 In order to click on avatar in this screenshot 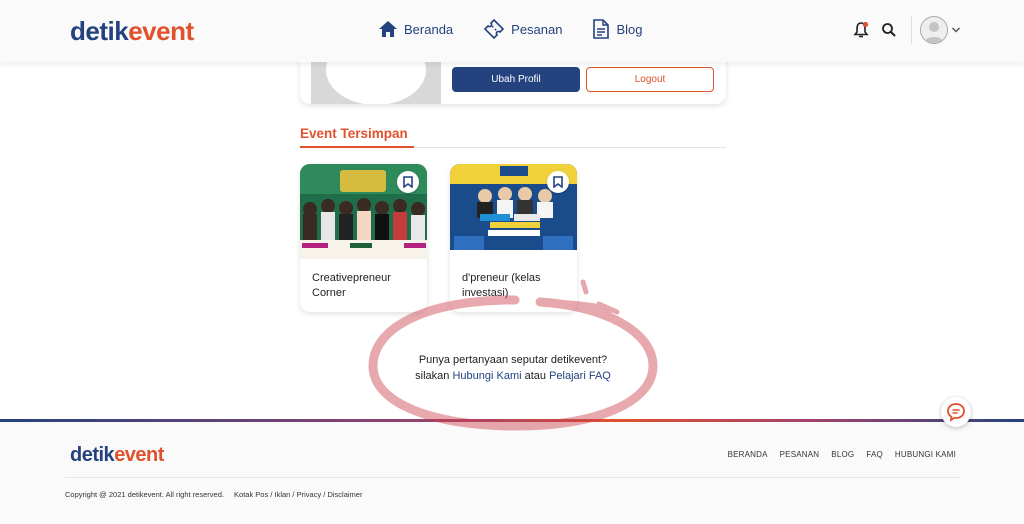, I will do `click(934, 30)`.